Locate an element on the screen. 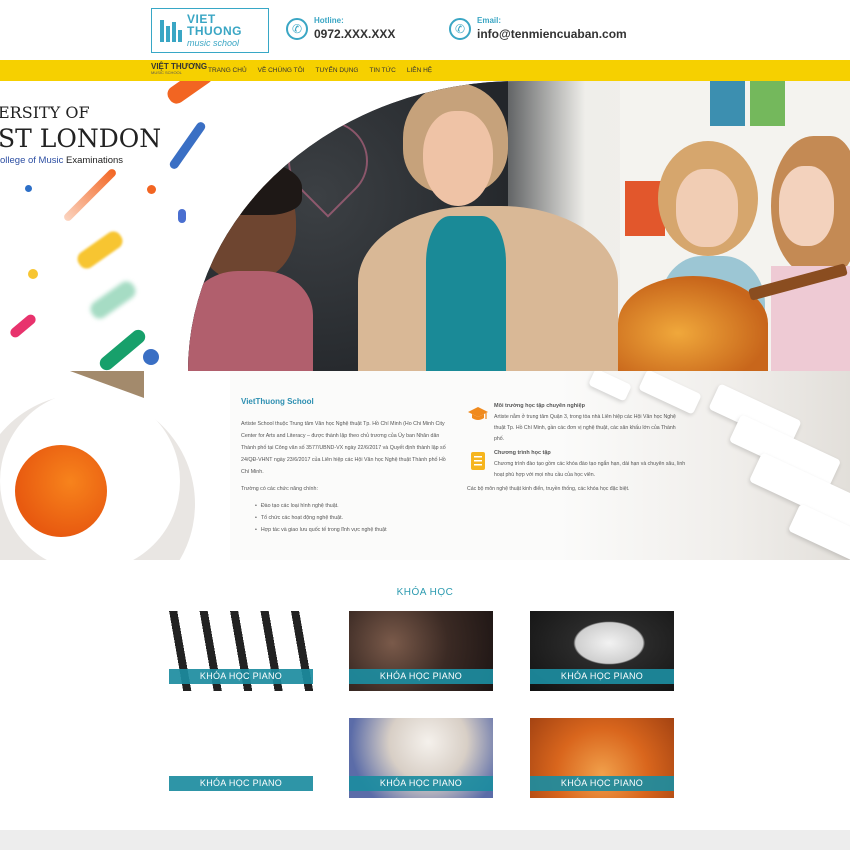  logo-title: VIET THUONG is located at coordinates (214, 25).